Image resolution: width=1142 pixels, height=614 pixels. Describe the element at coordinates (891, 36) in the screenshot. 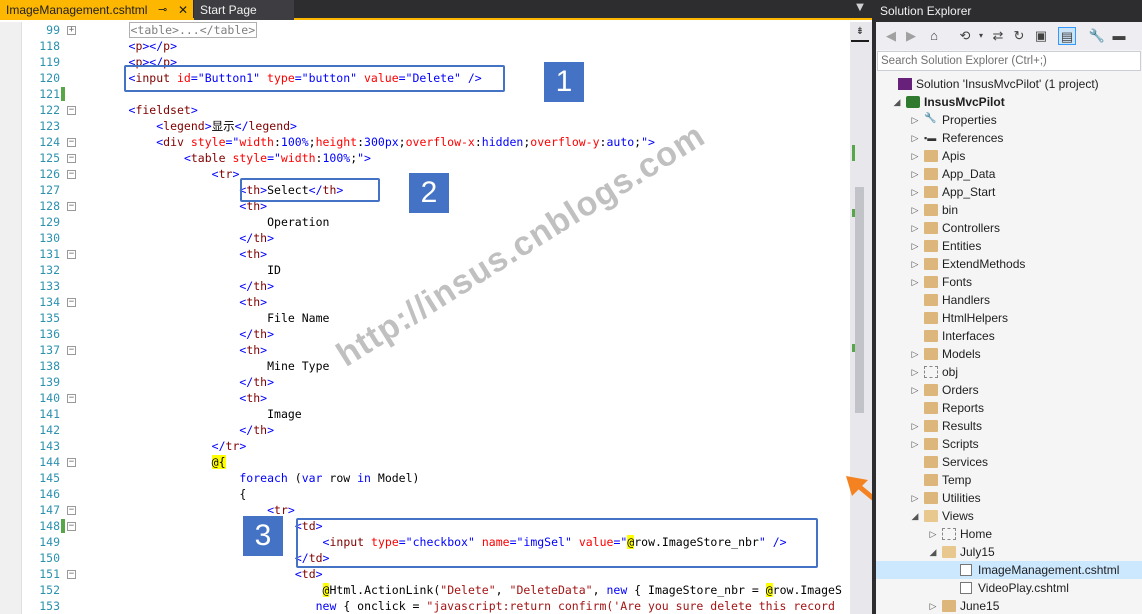

I see `back-icon: ◀` at that location.